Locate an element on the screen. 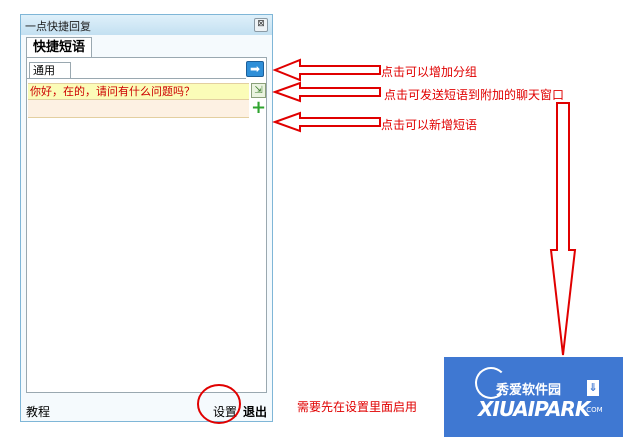  arrow-down-long is located at coordinates (563, 229).